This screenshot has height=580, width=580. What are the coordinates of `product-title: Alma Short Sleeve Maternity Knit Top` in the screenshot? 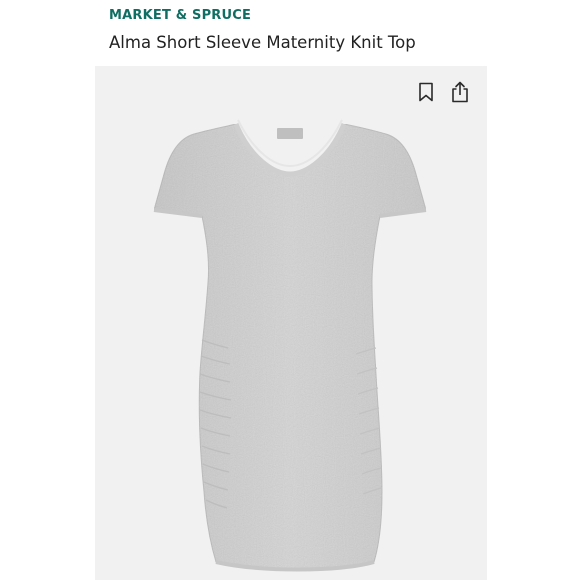 It's located at (262, 42).